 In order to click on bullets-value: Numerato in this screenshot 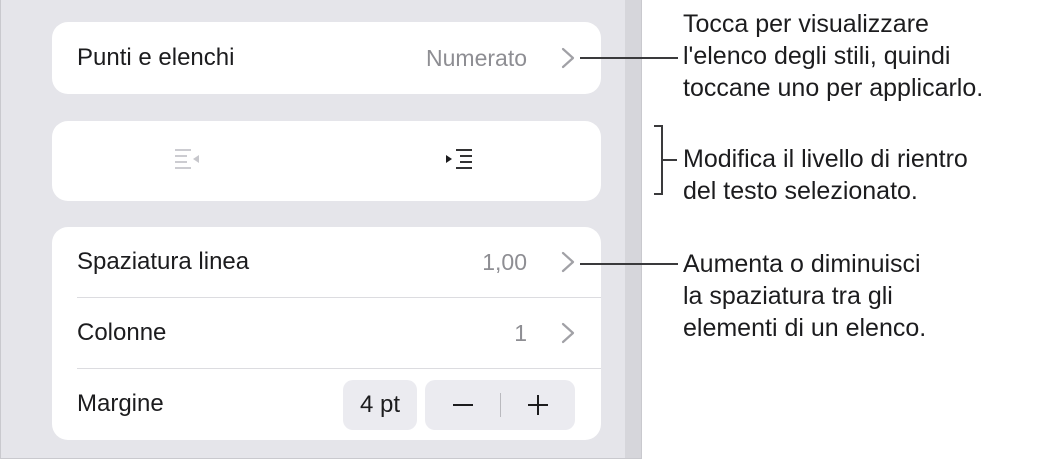, I will do `click(476, 57)`.